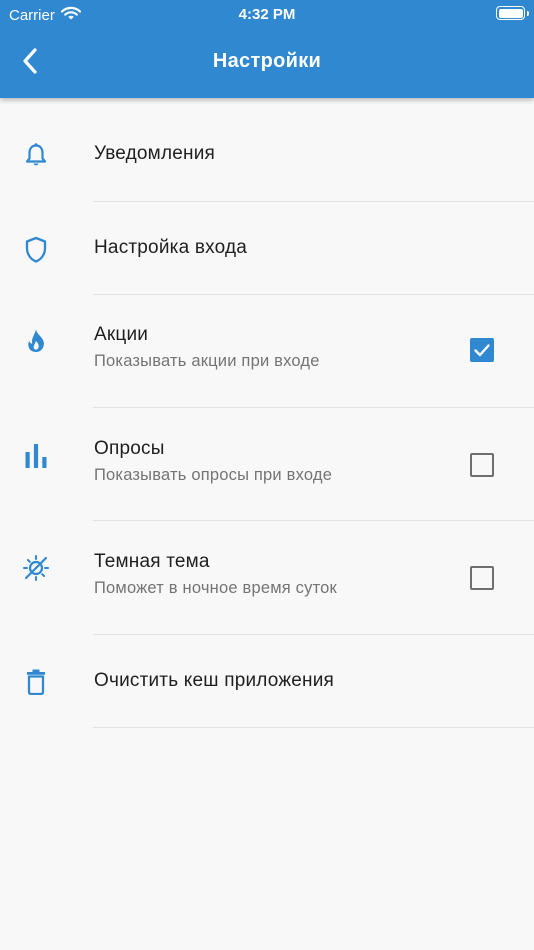 The height and width of the screenshot is (950, 534). Describe the element at coordinates (207, 361) in the screenshot. I see `settings-item-subtitle: Показывать акции при входе` at that location.